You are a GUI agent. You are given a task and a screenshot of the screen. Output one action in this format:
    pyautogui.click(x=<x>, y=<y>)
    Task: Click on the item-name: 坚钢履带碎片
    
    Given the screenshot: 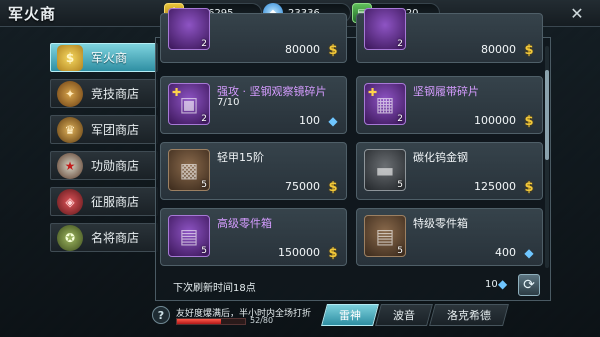 What is the action you would take?
    pyautogui.click(x=446, y=91)
    